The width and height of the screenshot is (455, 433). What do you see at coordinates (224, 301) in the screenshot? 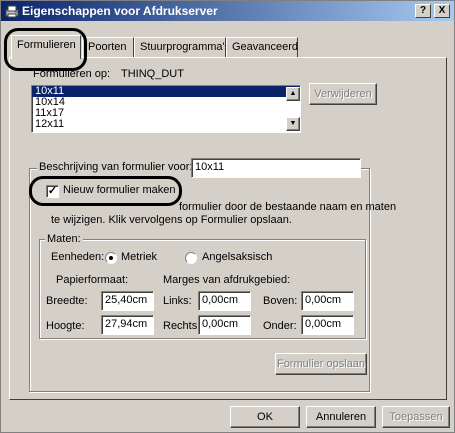
I see `left-margin-input: 0,00cm` at bounding box center [224, 301].